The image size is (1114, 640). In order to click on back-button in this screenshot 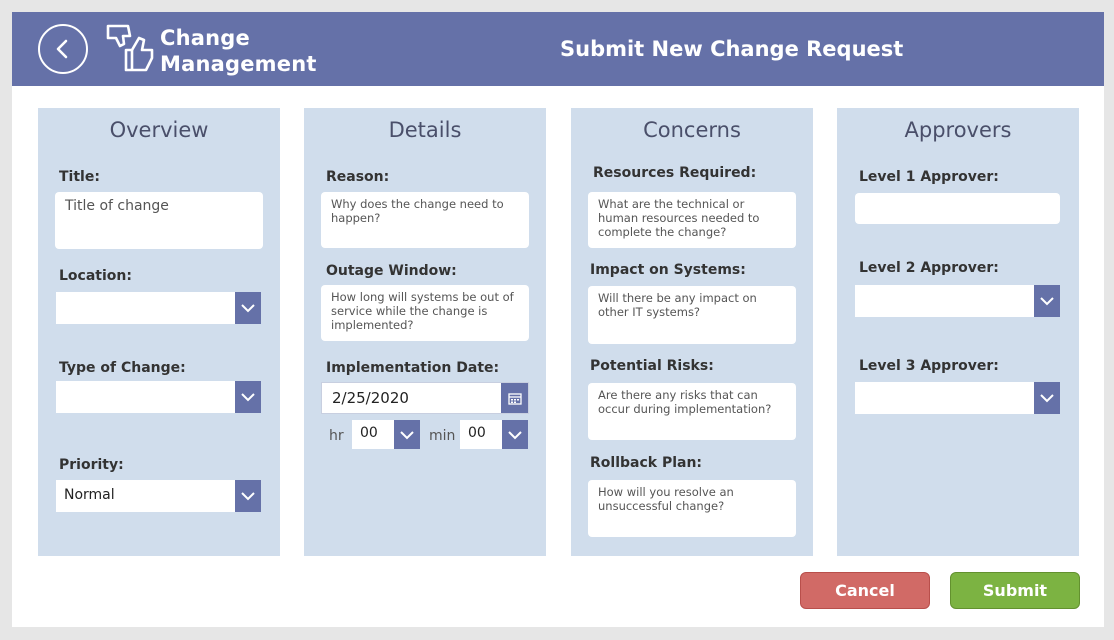, I will do `click(63, 49)`.